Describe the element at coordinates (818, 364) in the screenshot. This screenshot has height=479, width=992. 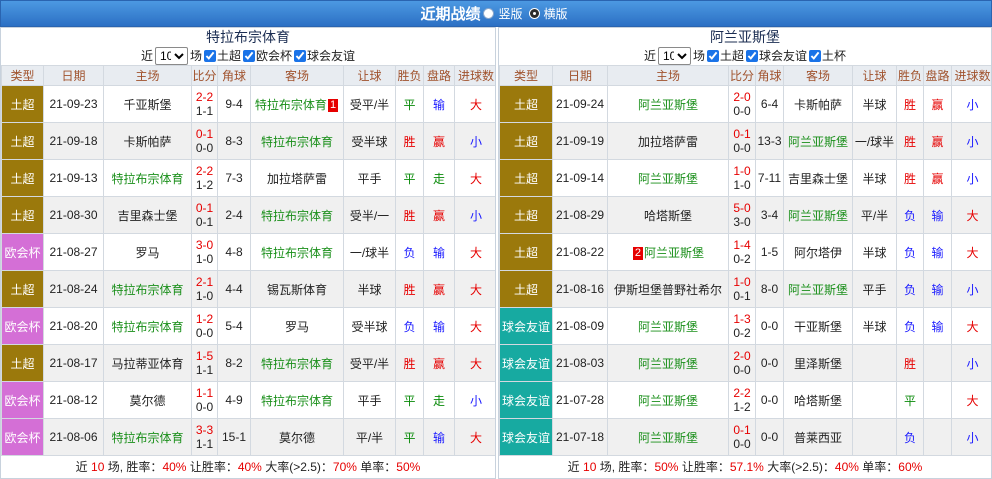
I see `away-team-link: 里泽斯堡` at that location.